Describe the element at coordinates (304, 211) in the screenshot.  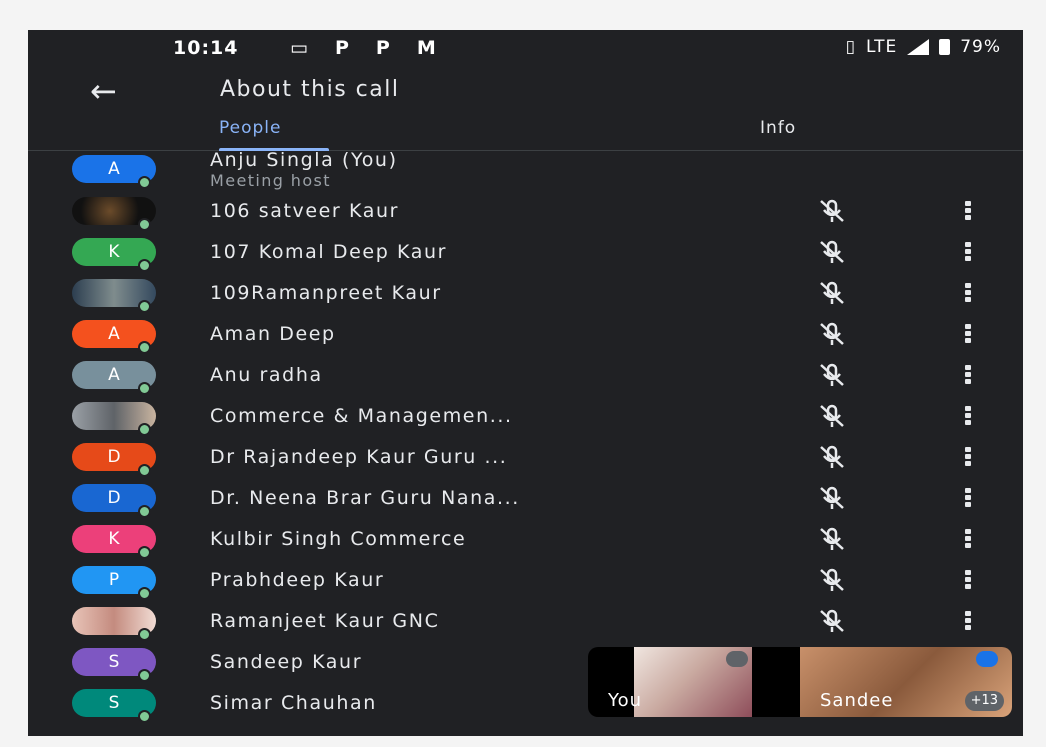
I see `participant-name: 106 satveer Kaur` at that location.